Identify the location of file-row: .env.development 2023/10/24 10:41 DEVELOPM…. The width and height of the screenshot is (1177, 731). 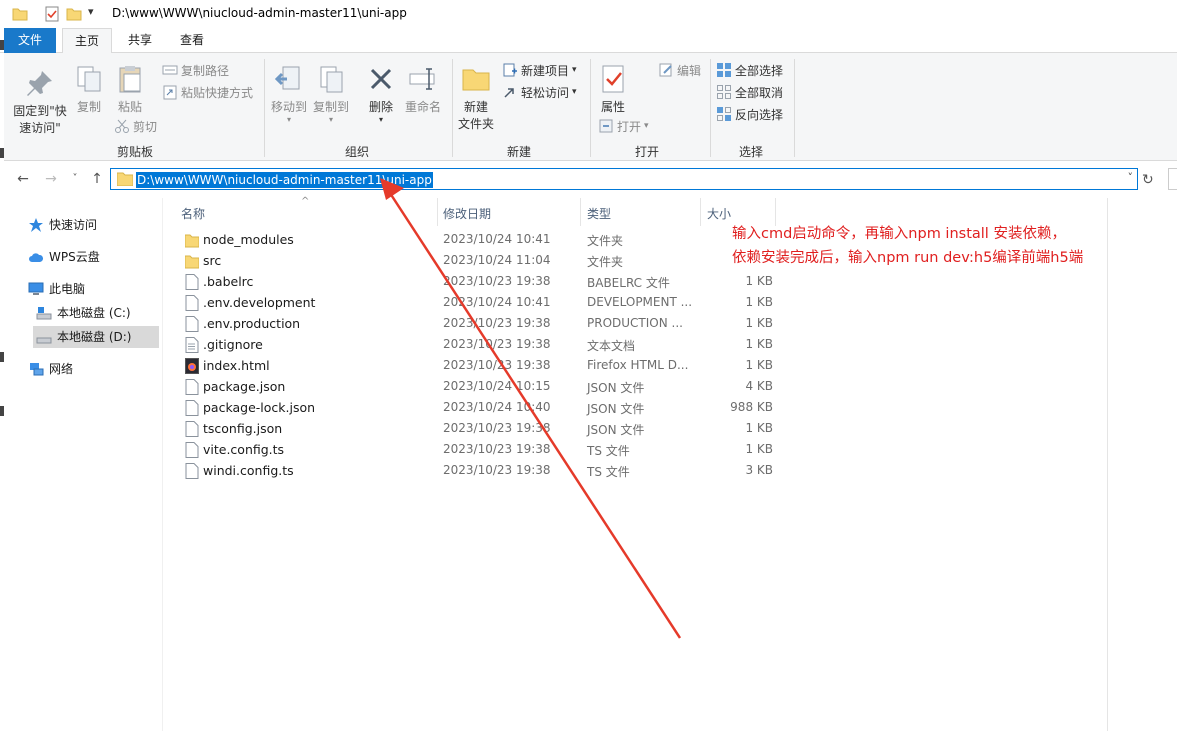
(636, 303).